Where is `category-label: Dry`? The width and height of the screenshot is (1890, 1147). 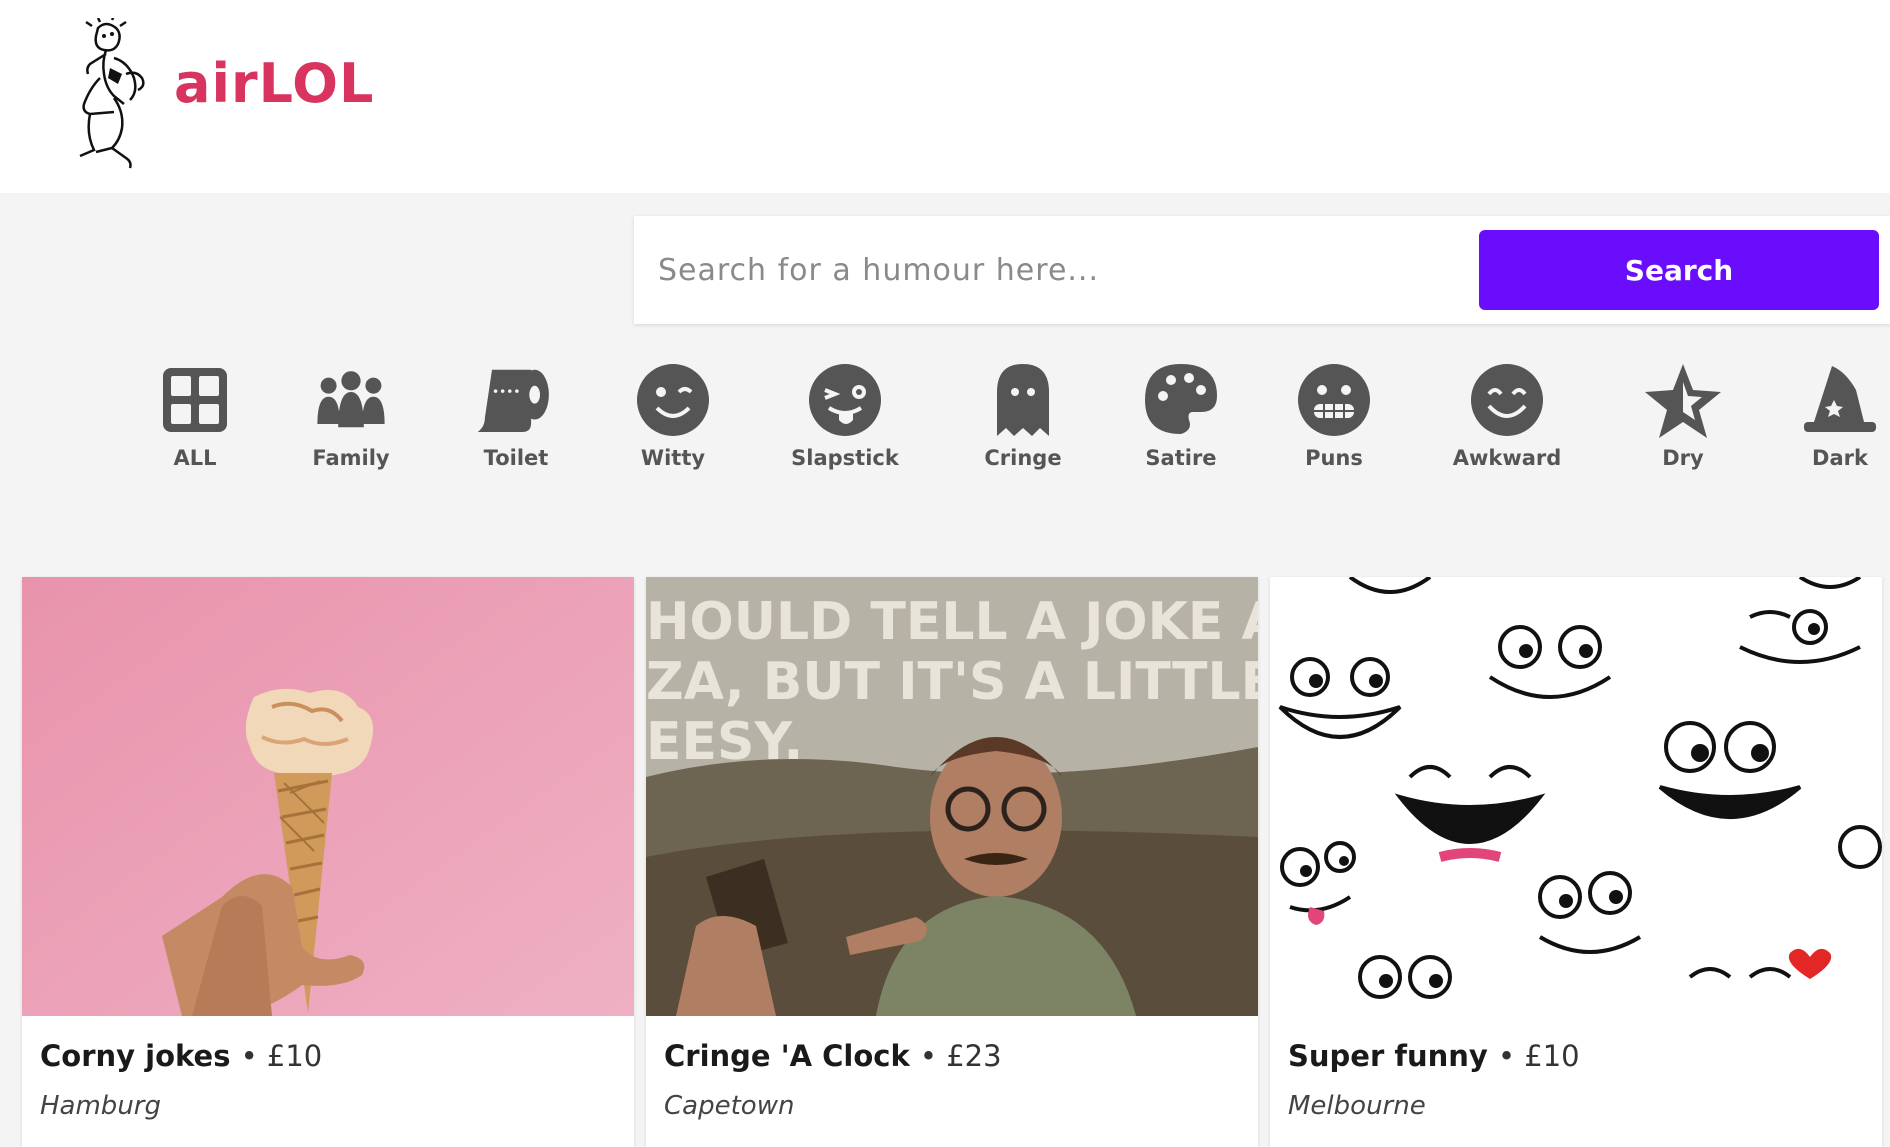 category-label: Dry is located at coordinates (1683, 458).